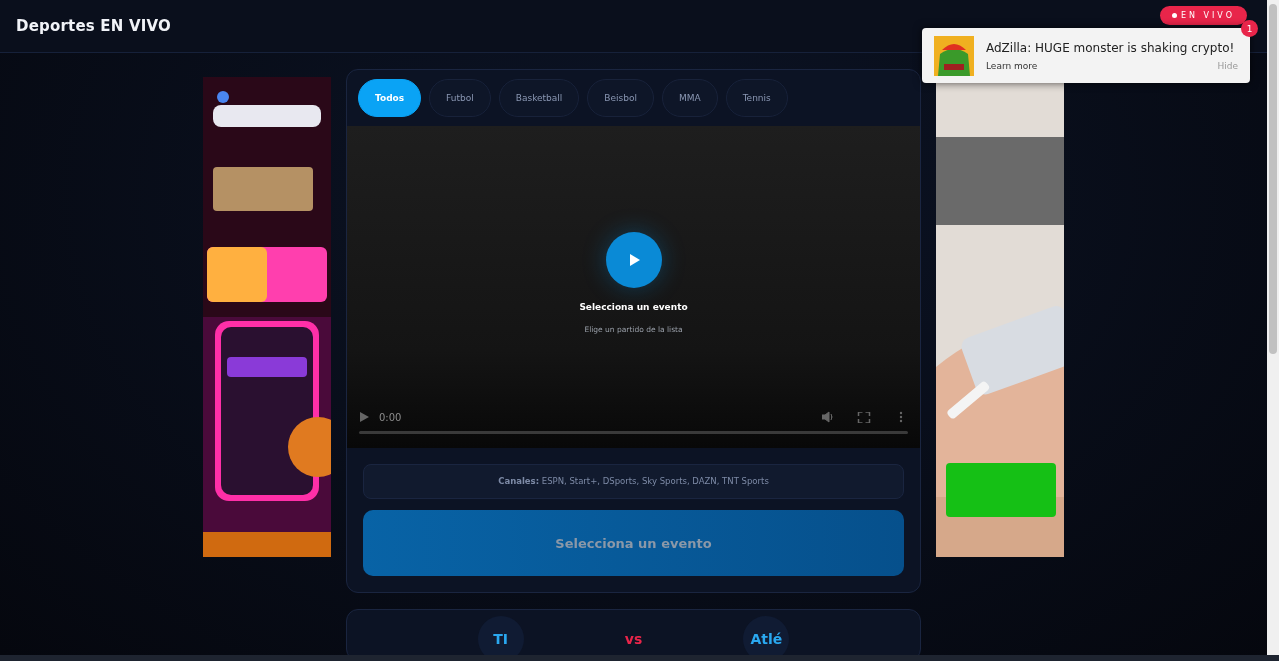 This screenshot has width=1279, height=661. What do you see at coordinates (633, 260) in the screenshot?
I see `play-button` at bounding box center [633, 260].